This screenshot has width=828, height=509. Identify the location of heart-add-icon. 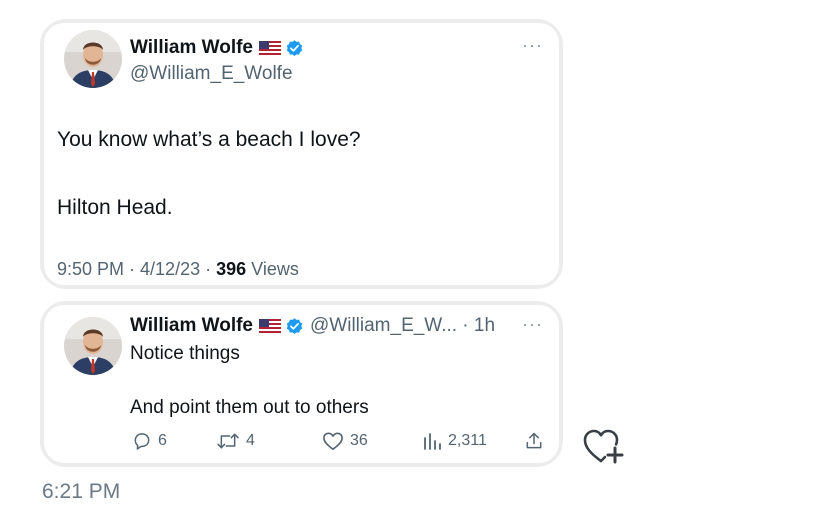
(604, 448).